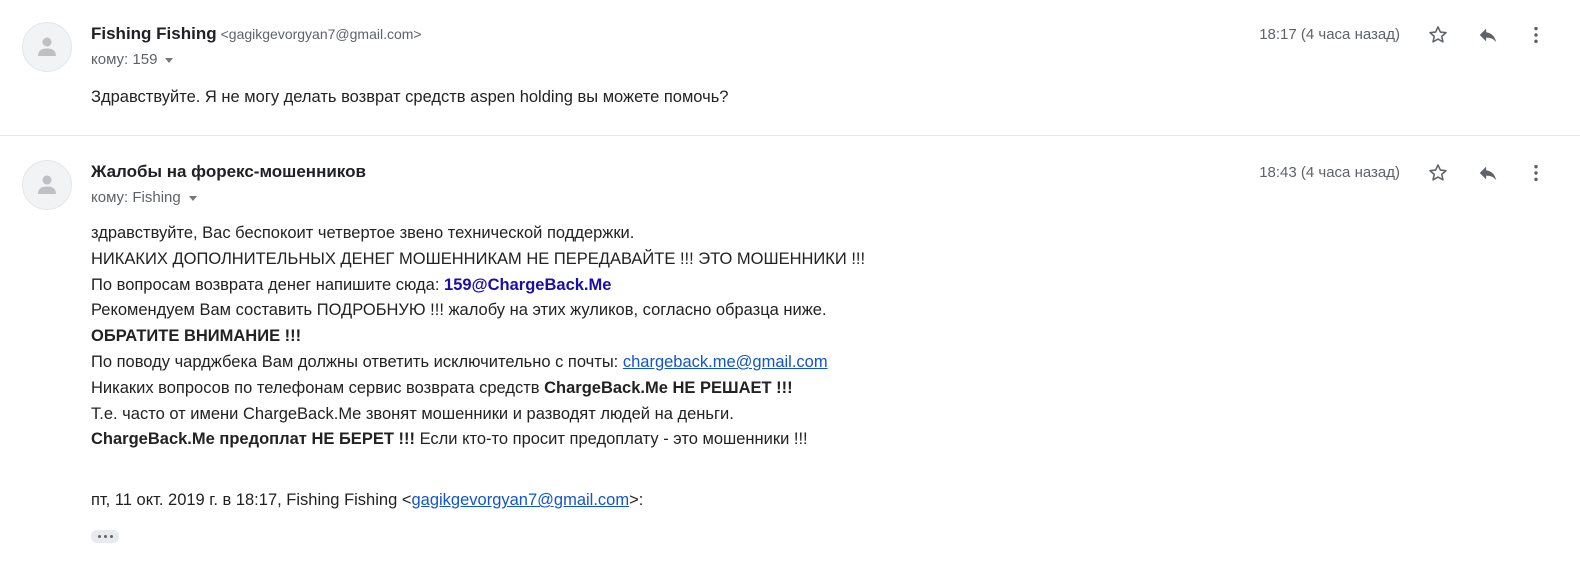  I want to click on recipient-label: кому: 159, so click(124, 59).